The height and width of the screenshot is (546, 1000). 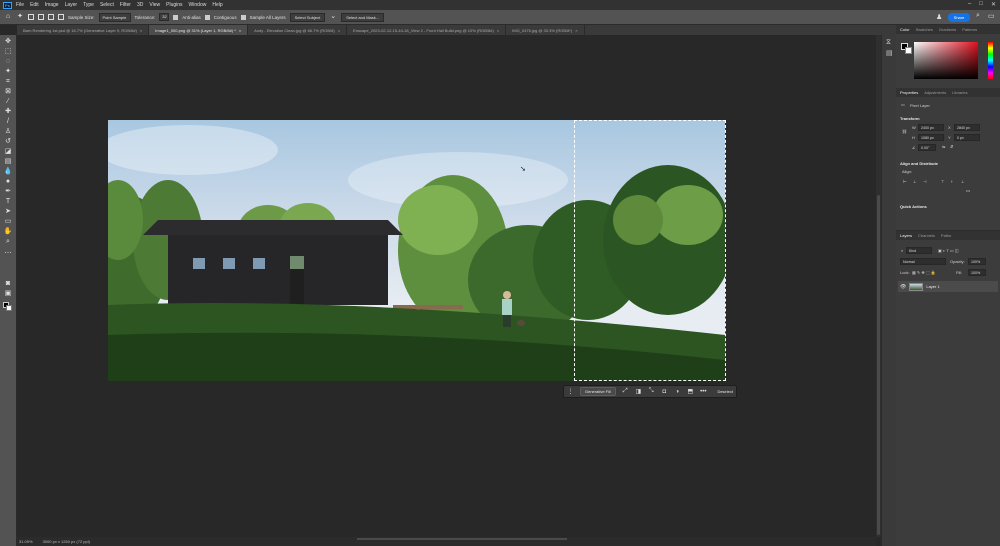 What do you see at coordinates (951, 146) in the screenshot?
I see `flip-vertical-icon: ⇵` at bounding box center [951, 146].